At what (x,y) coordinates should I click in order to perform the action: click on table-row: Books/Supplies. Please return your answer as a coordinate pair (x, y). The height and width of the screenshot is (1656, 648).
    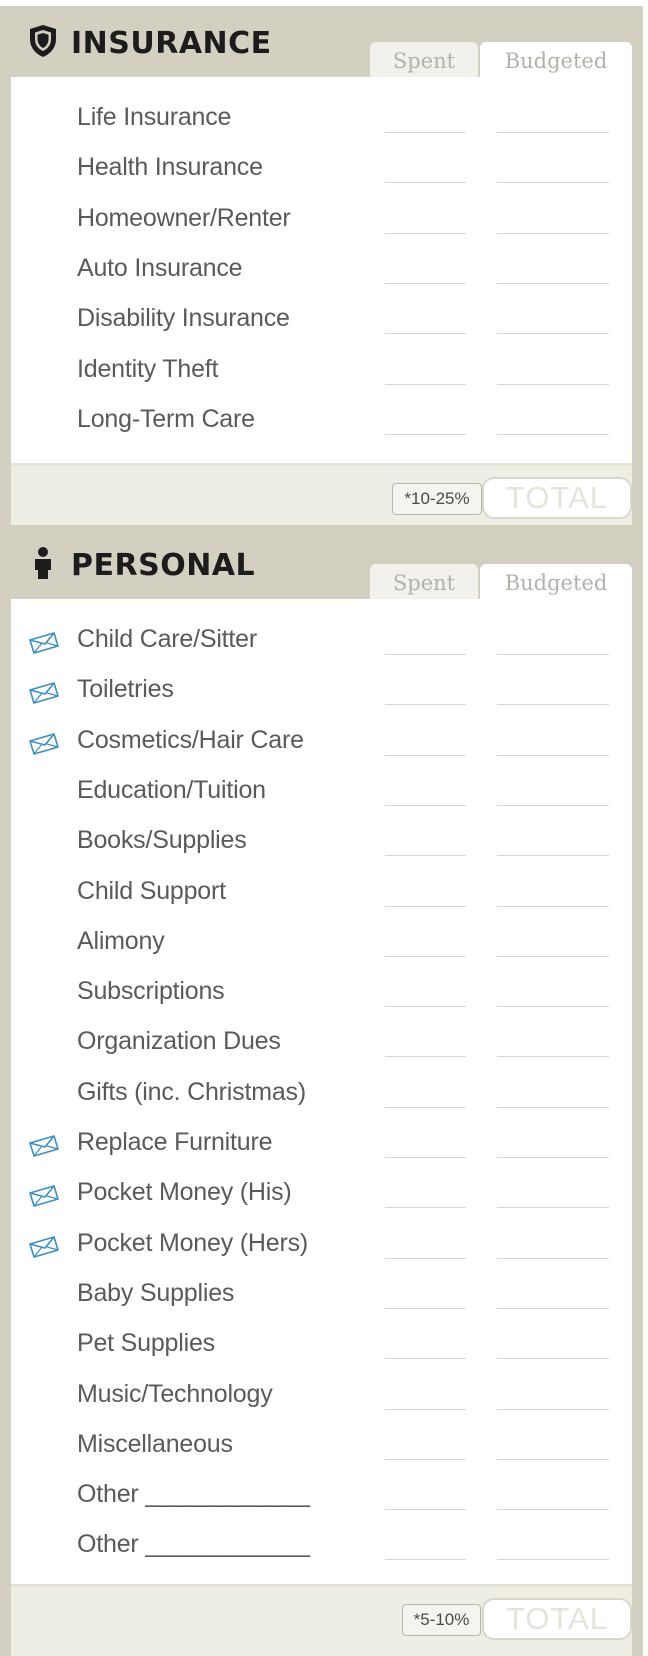
    Looking at the image, I should click on (321, 843).